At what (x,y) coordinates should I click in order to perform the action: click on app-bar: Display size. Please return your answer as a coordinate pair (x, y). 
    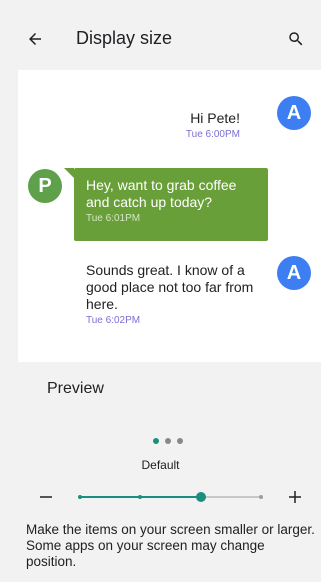
    Looking at the image, I should click on (160, 39).